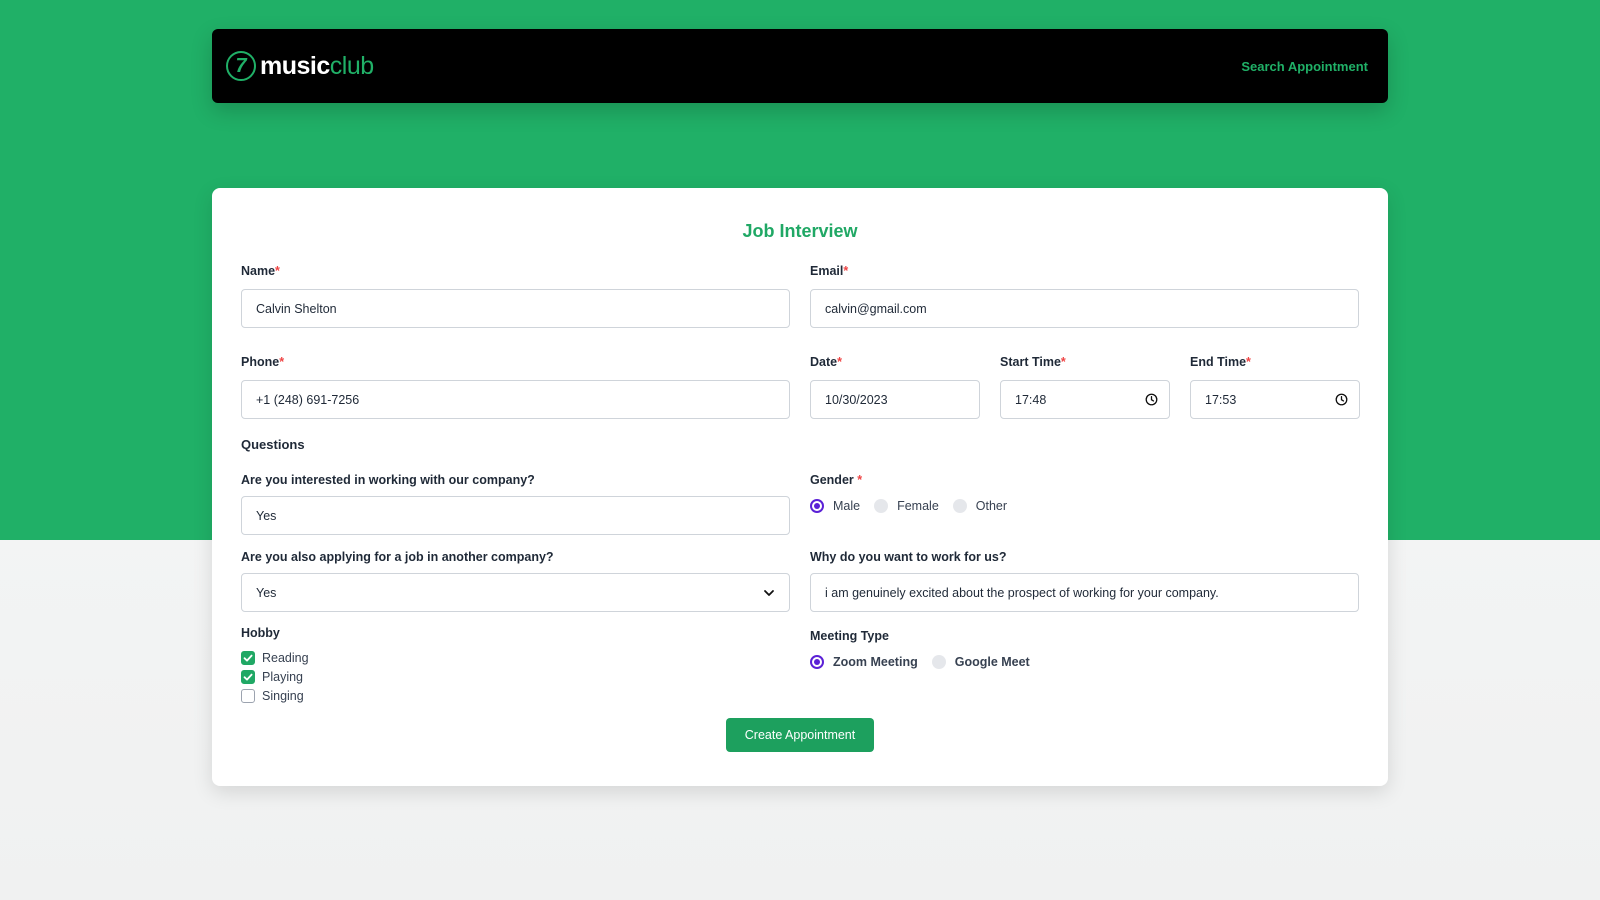 The height and width of the screenshot is (900, 1600). I want to click on gender-option-label: Other, so click(991, 506).